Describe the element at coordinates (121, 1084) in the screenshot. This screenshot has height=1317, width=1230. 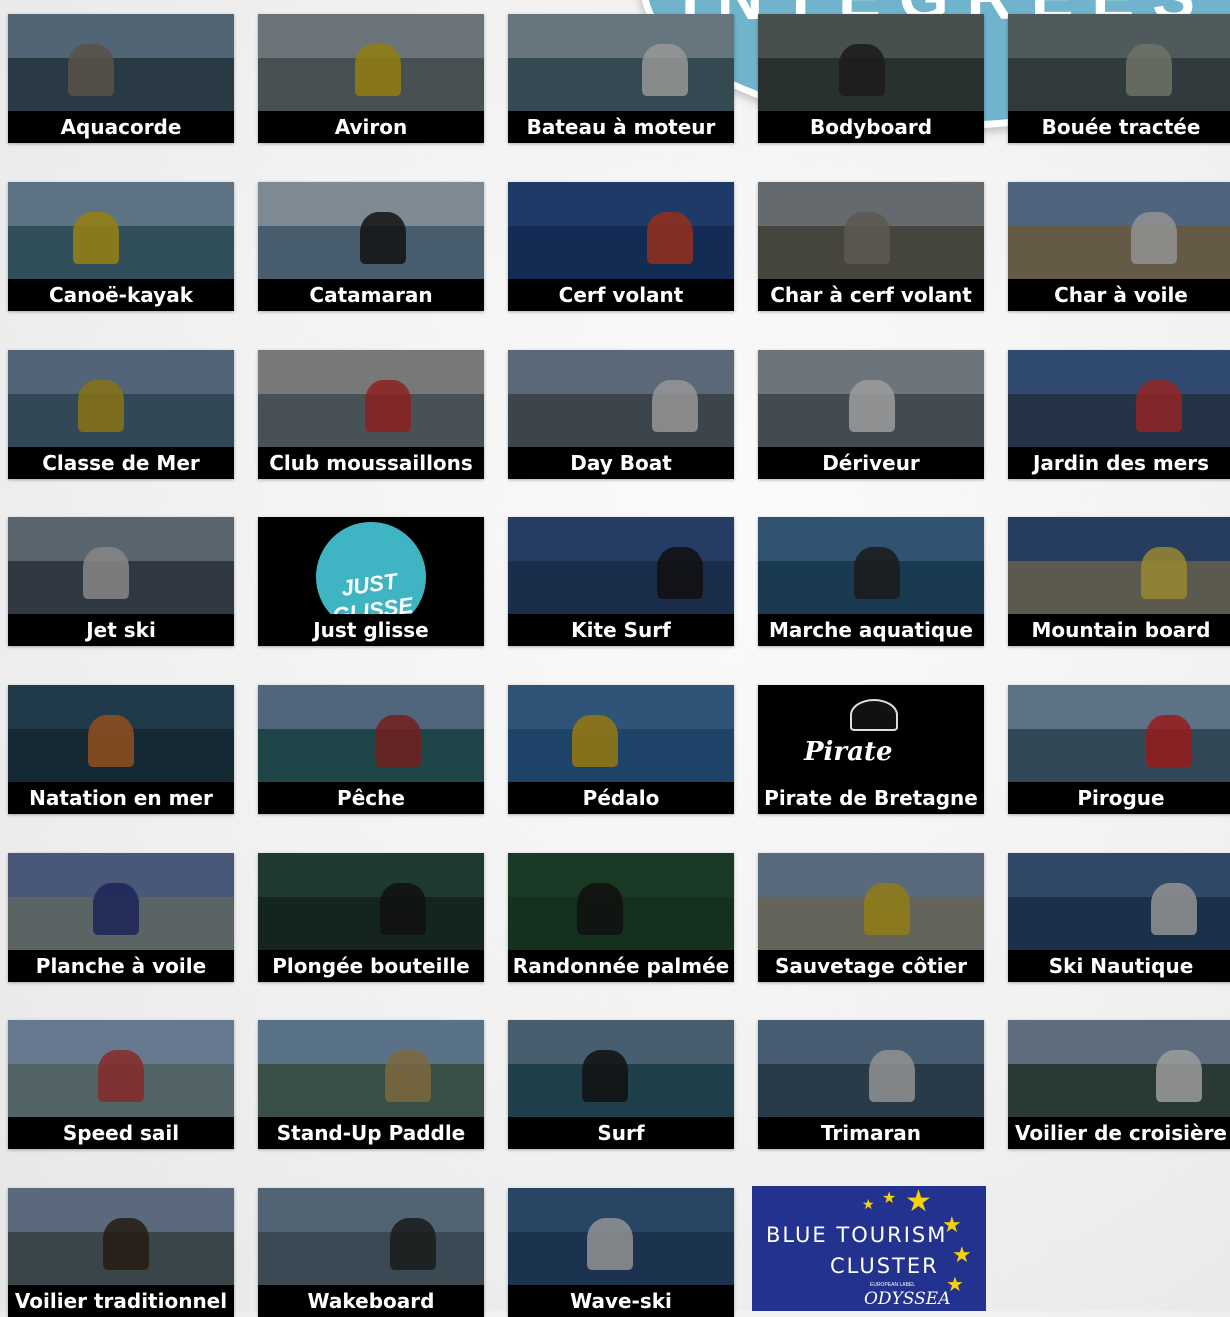
I see `activity-tile: Speed sail` at that location.